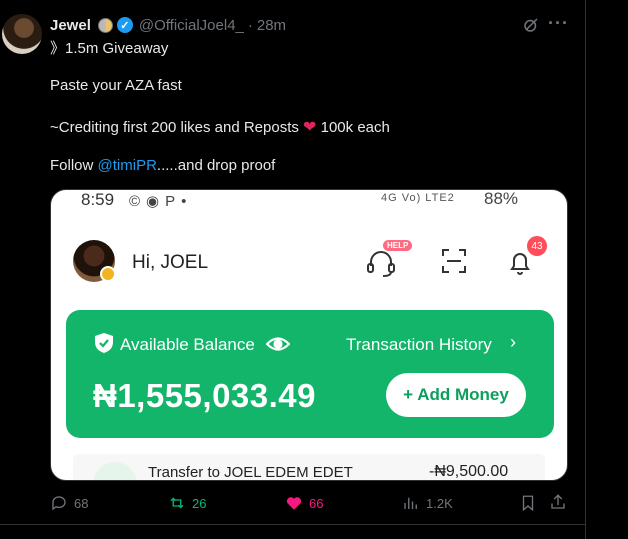  I want to click on battery-level: 88%, so click(501, 198).